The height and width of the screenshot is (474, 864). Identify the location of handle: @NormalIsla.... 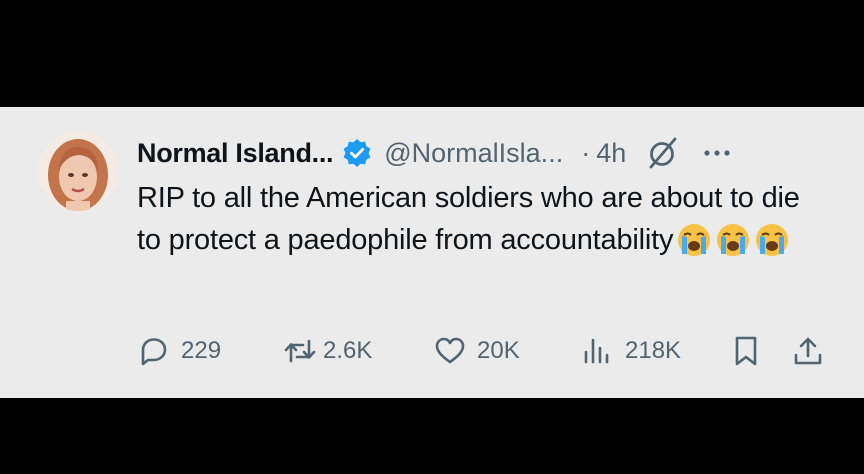
(473, 153).